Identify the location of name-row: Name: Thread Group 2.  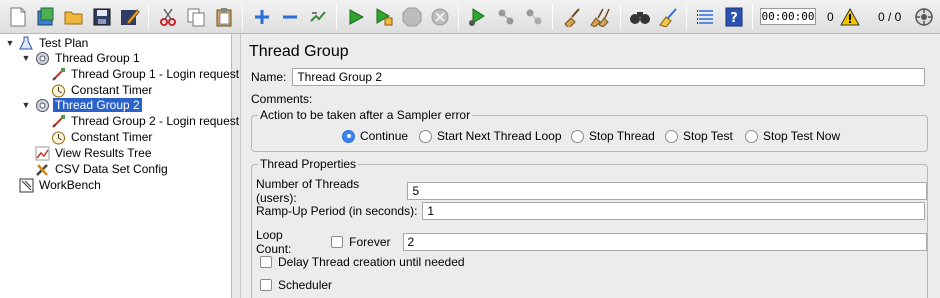
(588, 77).